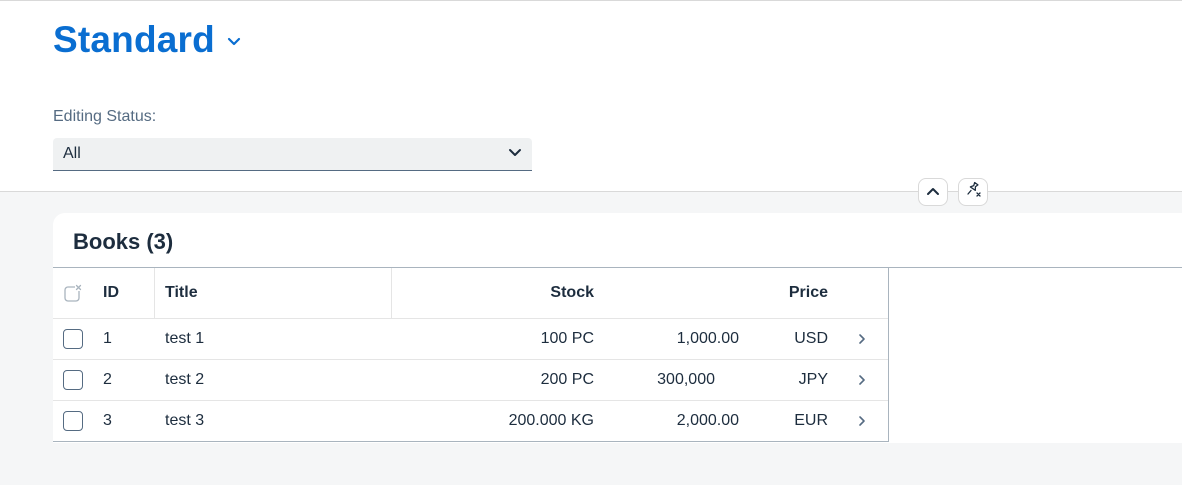  I want to click on cell-stock: 200 PC, so click(567, 379).